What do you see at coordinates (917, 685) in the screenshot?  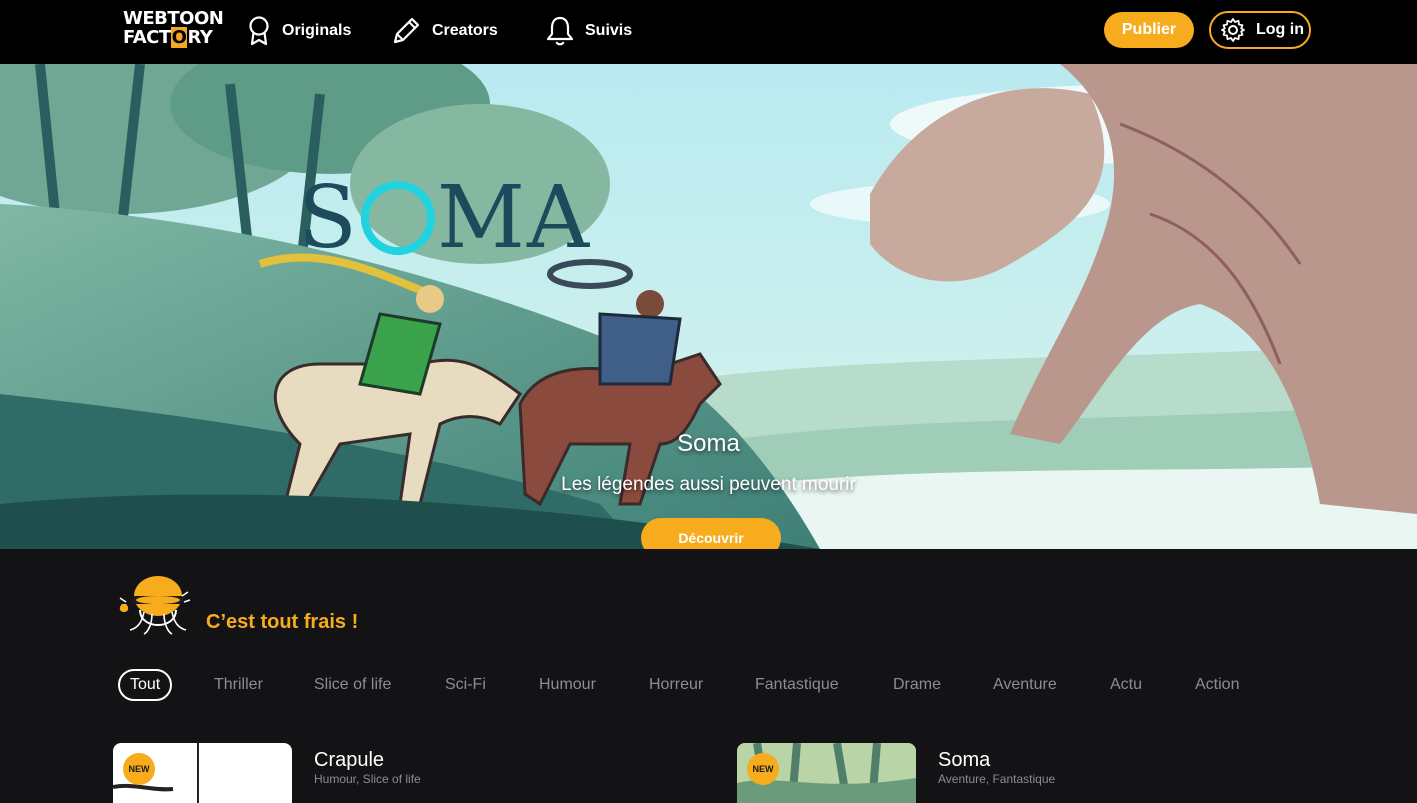 I see `filter-drame: Drame` at bounding box center [917, 685].